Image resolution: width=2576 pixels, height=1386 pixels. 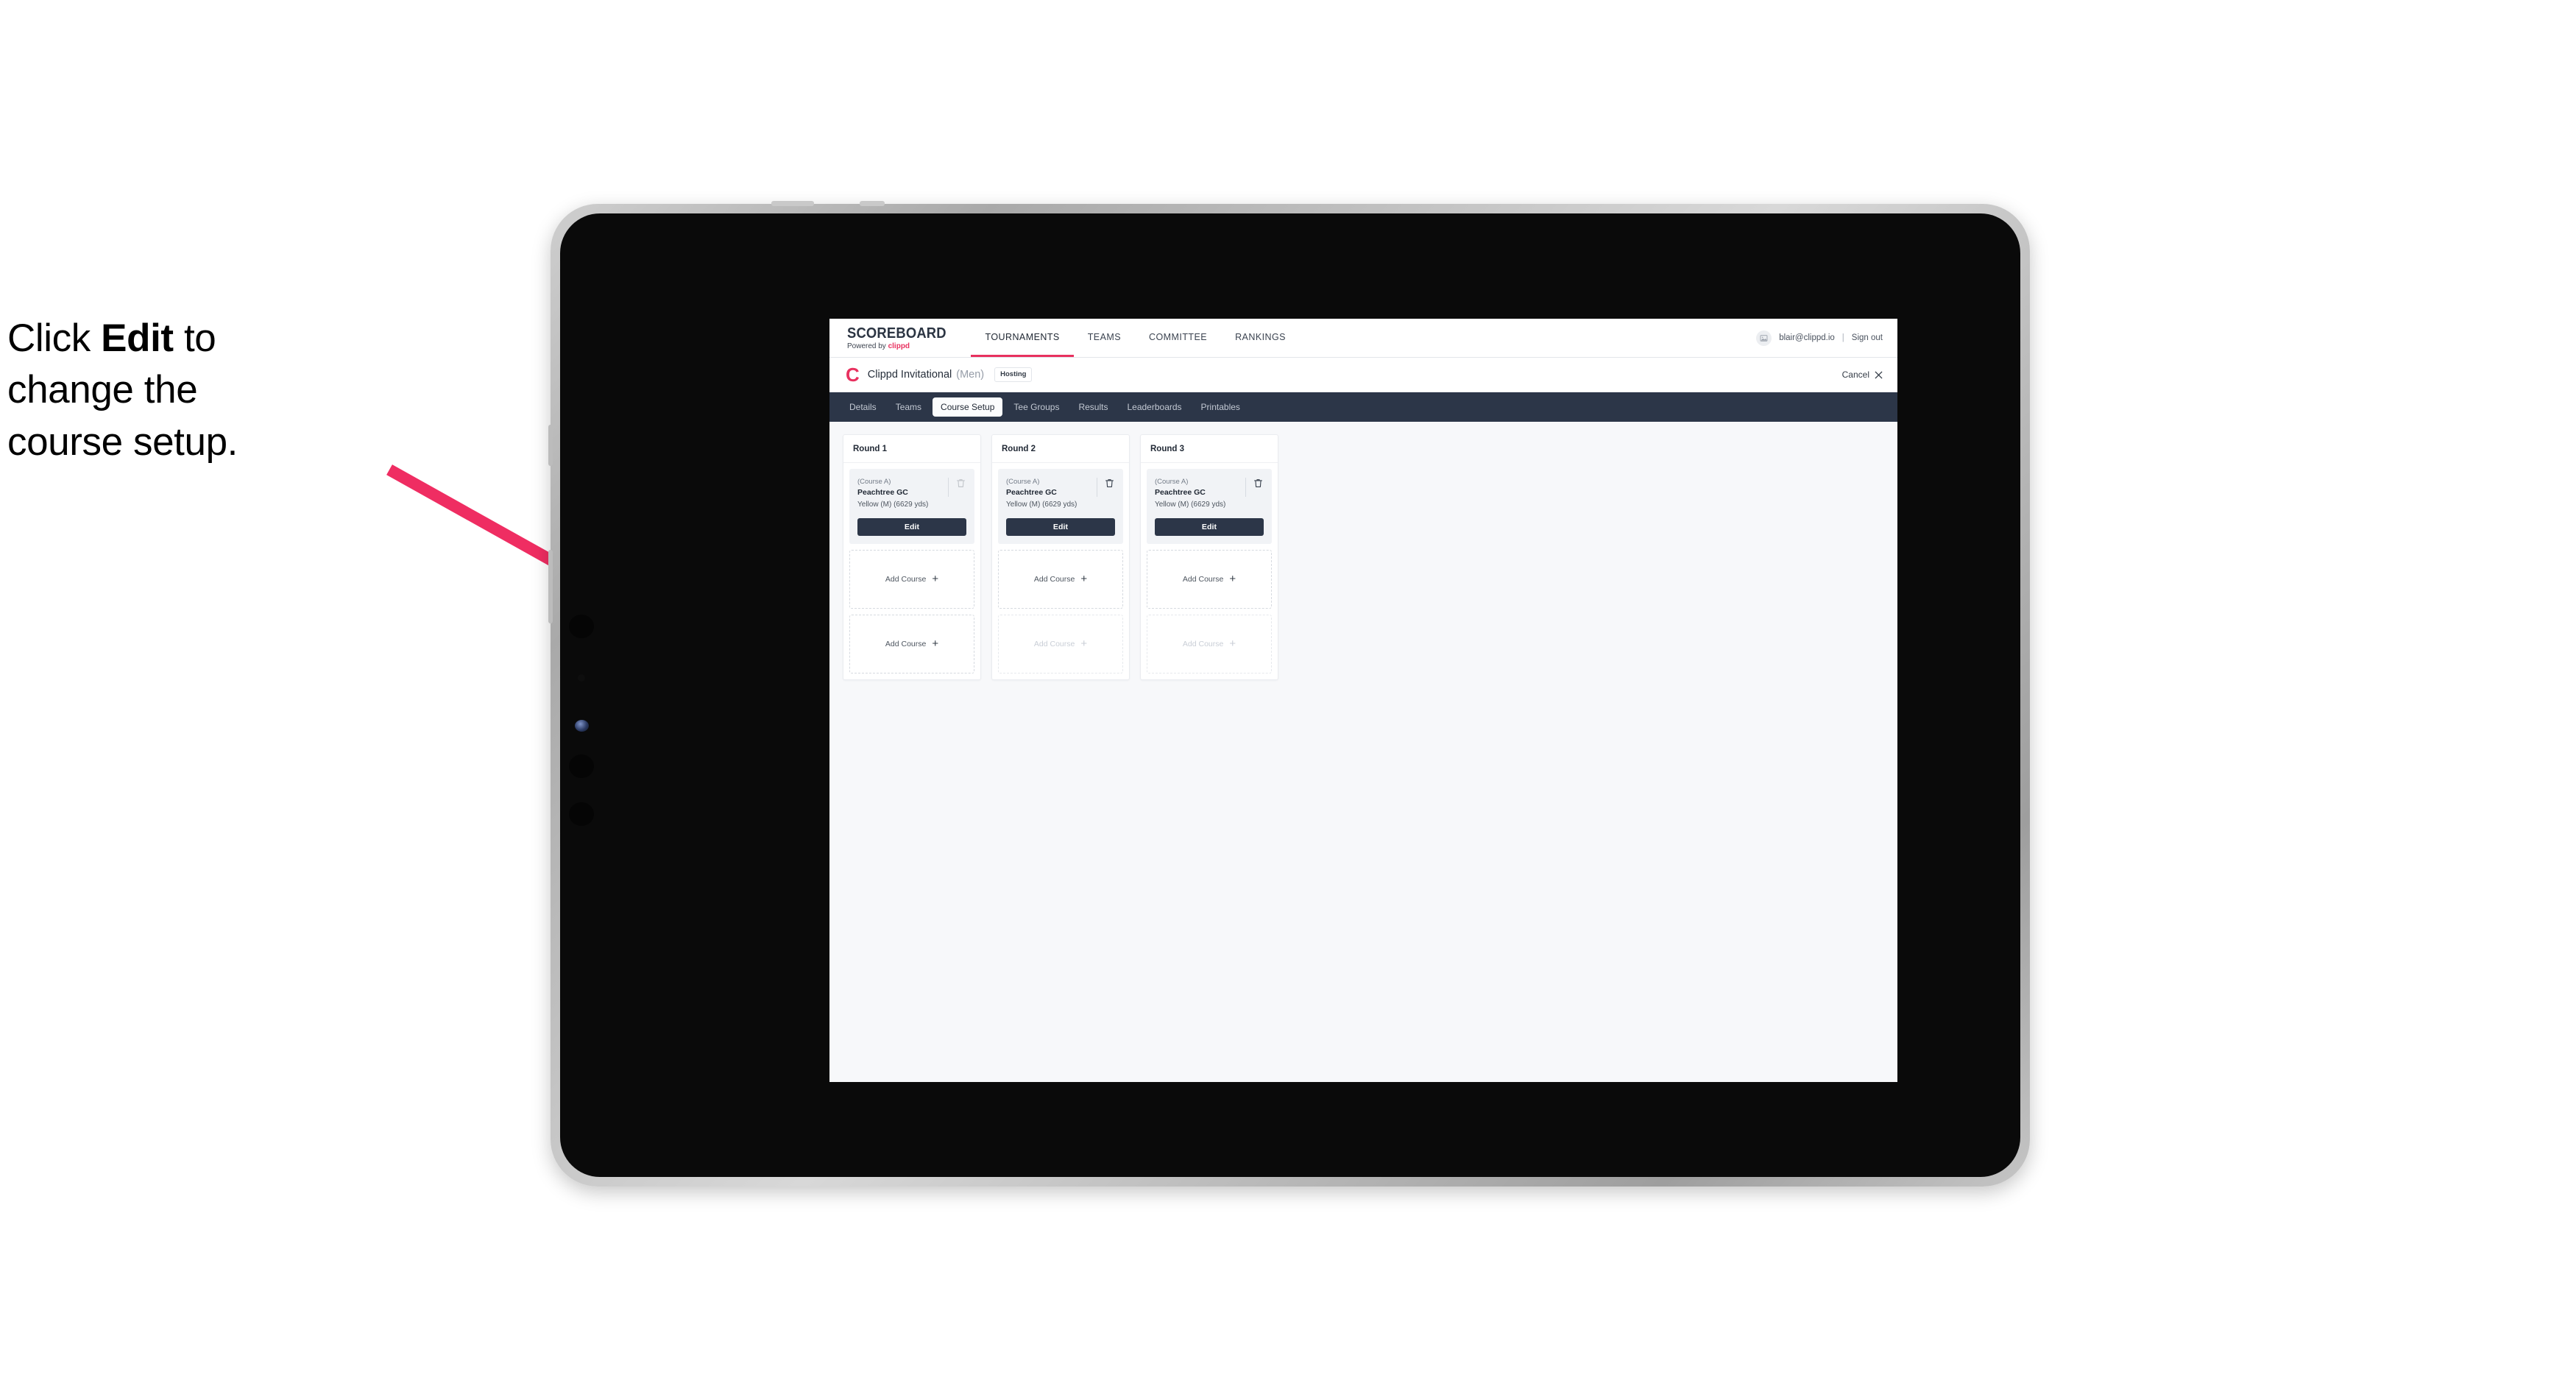 I want to click on nav-label-committee: COMMITTEE, so click(x=1178, y=336).